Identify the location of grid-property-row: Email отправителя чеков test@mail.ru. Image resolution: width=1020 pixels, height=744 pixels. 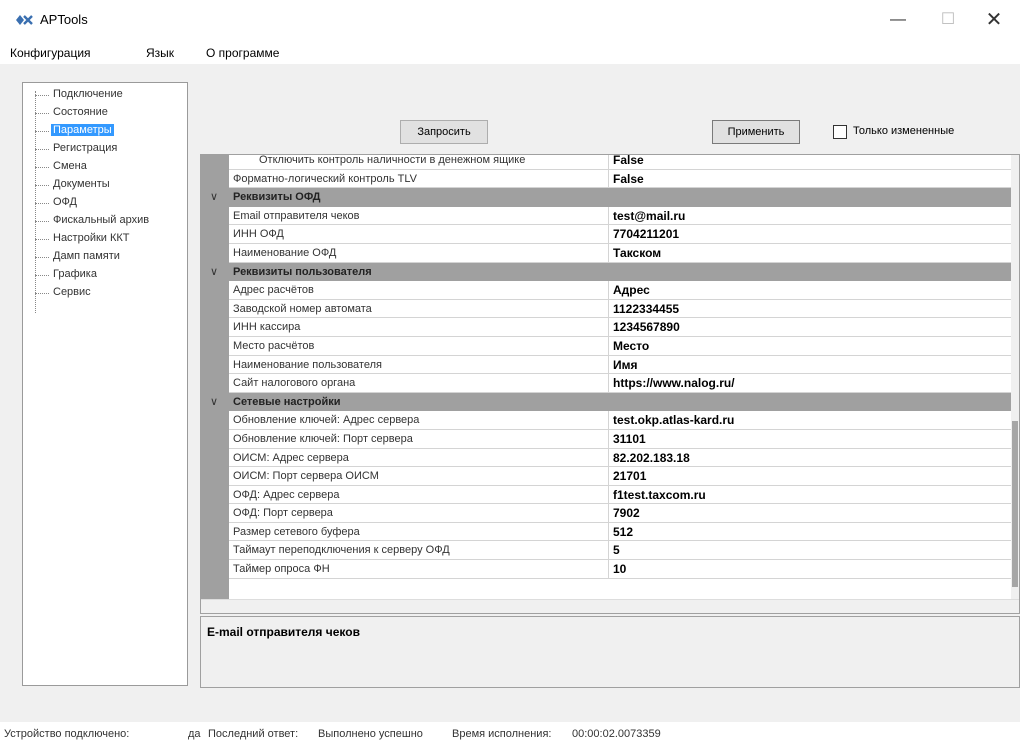
(610, 216).